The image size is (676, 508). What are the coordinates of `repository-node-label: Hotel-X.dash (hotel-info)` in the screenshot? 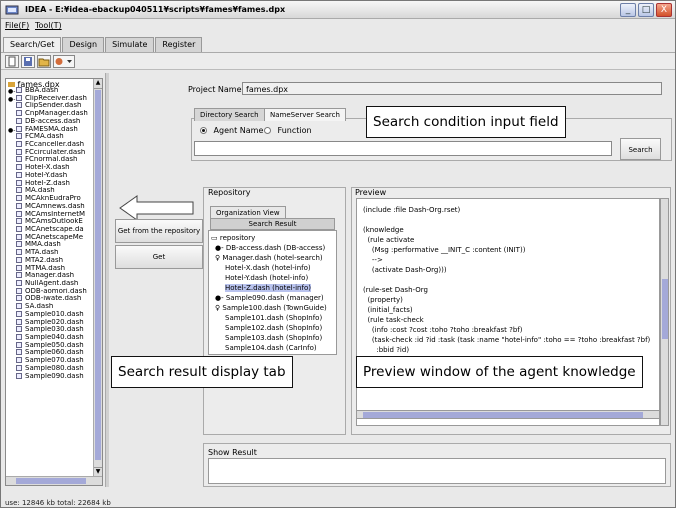 It's located at (268, 268).